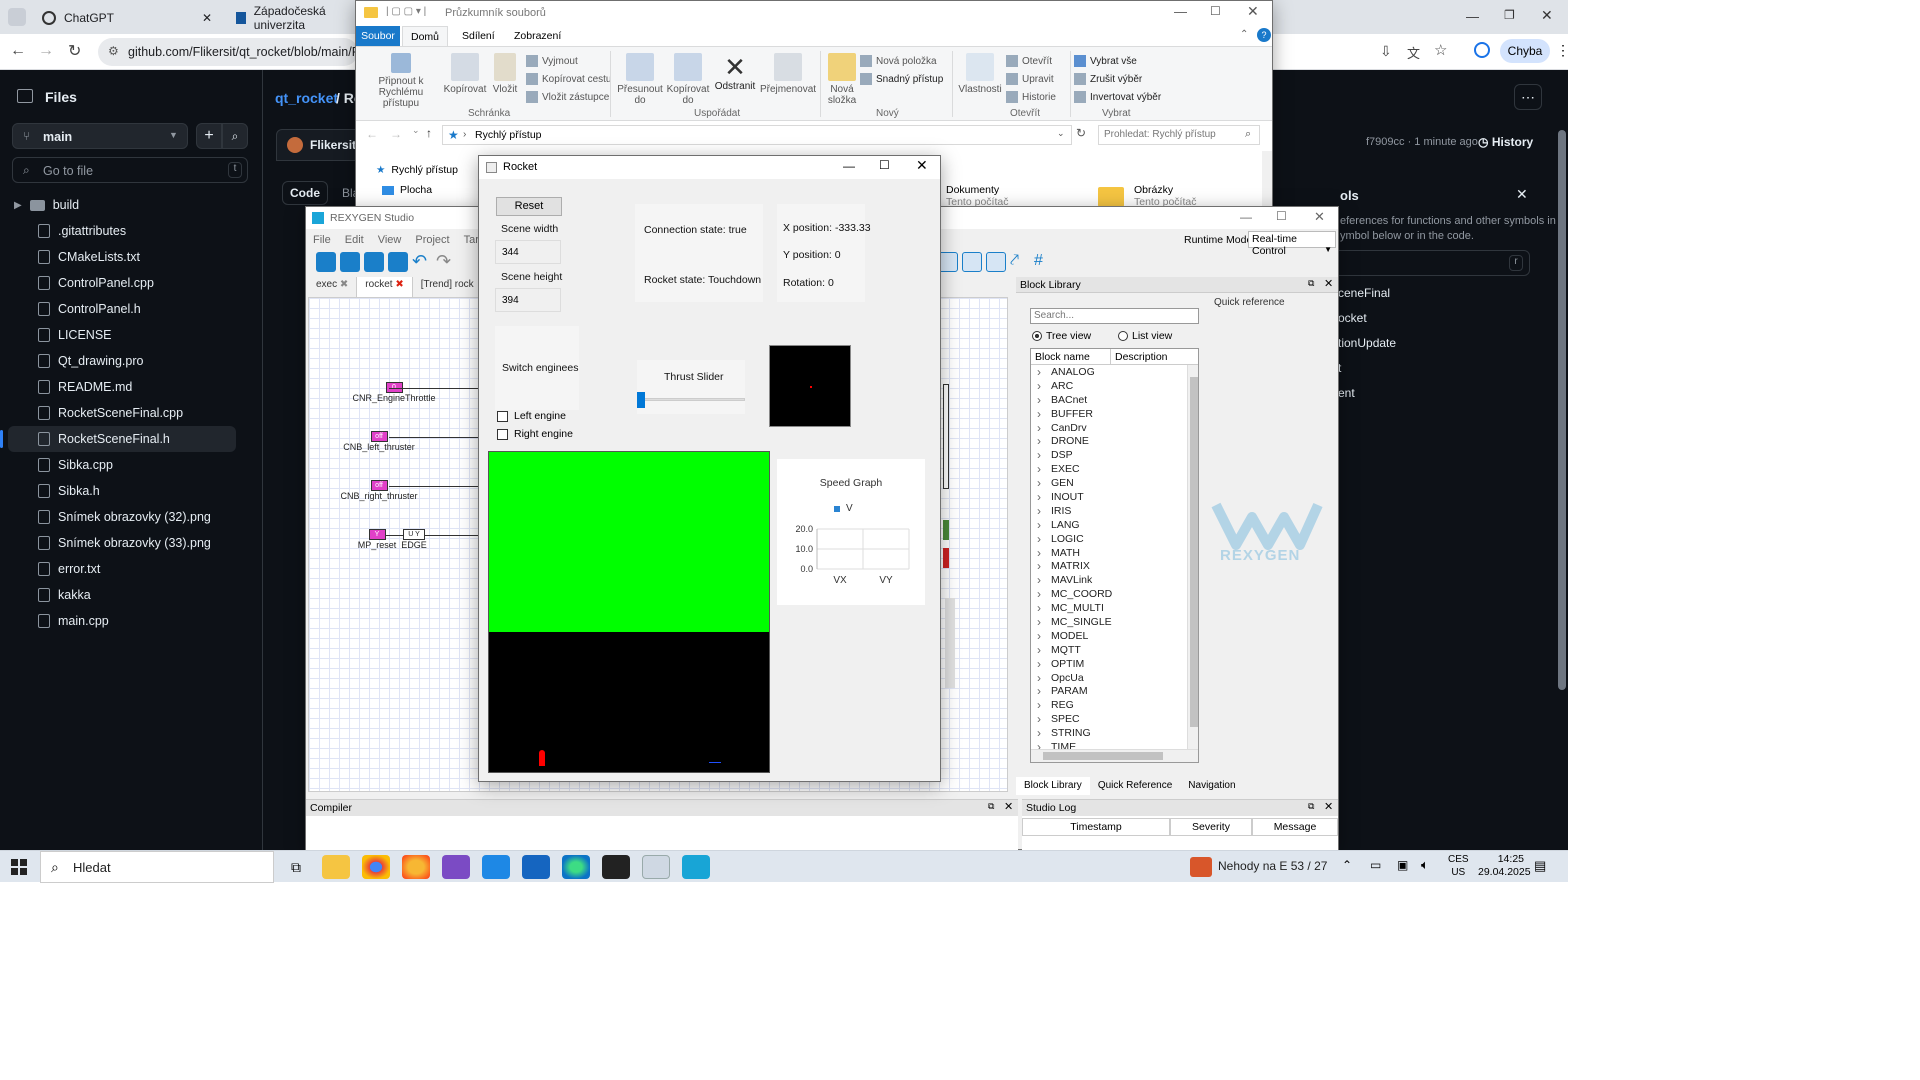 The image size is (1920, 1080). I want to click on collapse-sidebar-icon, so click(25, 96).